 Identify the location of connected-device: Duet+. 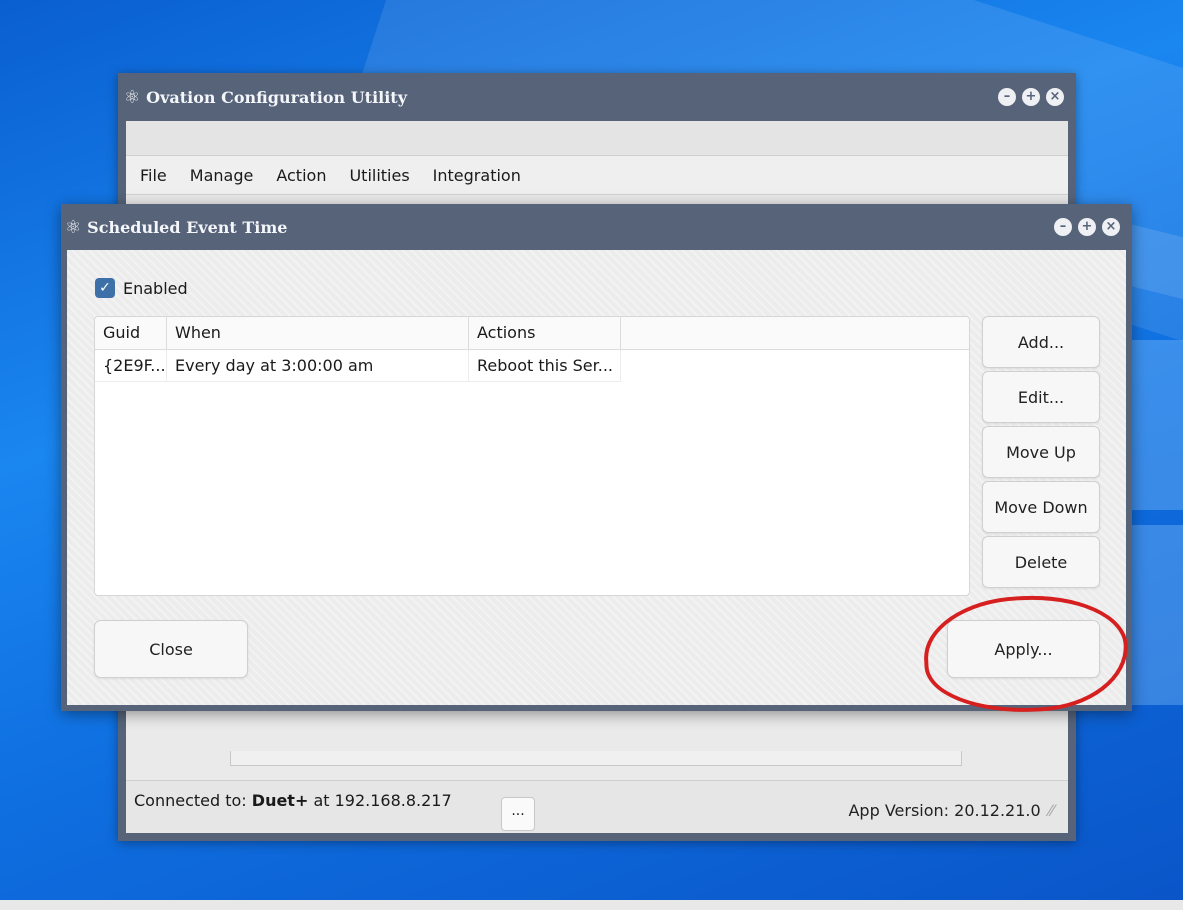
(280, 800).